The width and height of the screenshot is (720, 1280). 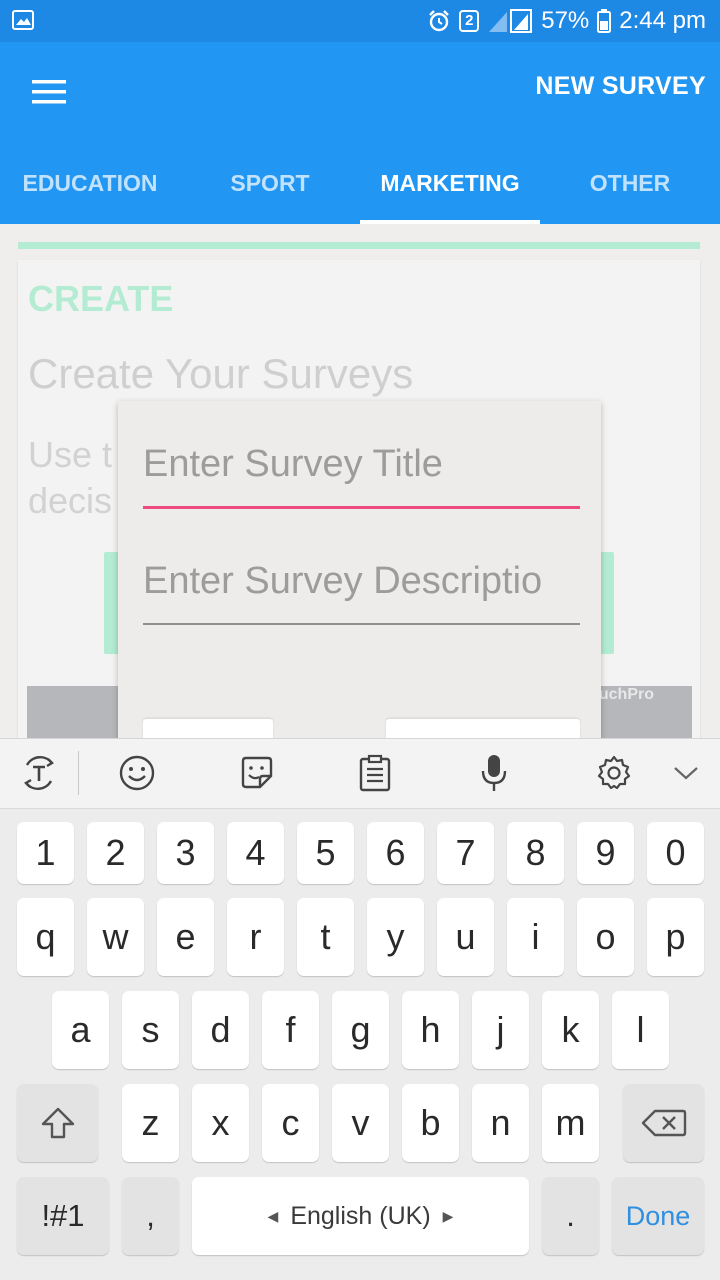 I want to click on key-2: 2, so click(x=115, y=853).